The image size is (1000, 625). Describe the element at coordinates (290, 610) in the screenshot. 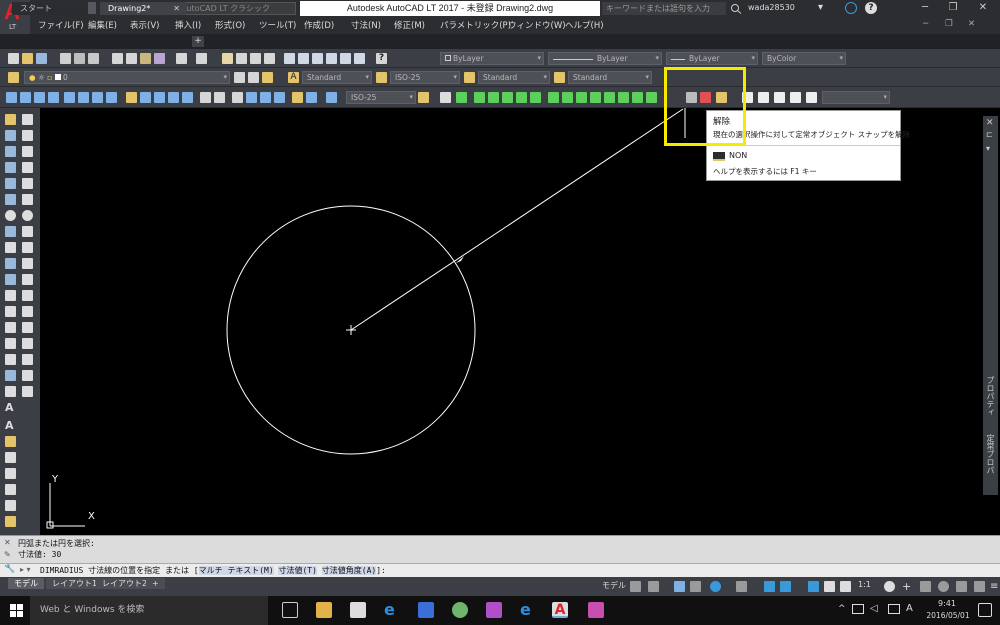

I see `task-view-icon` at that location.